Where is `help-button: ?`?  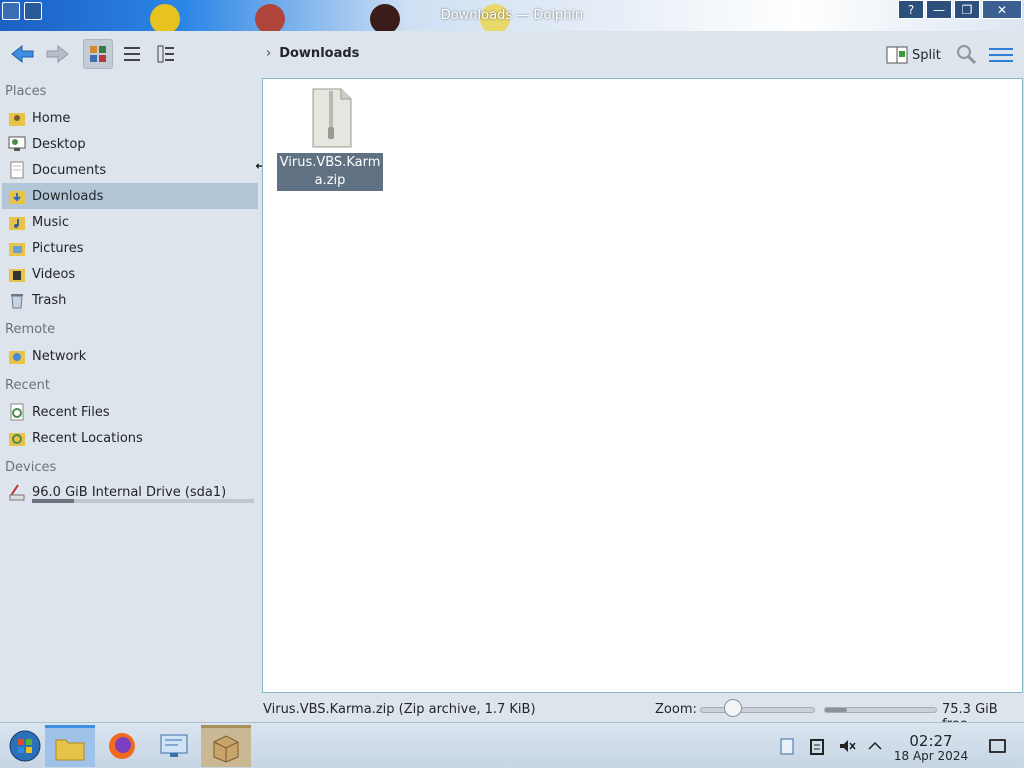
help-button: ? is located at coordinates (911, 9).